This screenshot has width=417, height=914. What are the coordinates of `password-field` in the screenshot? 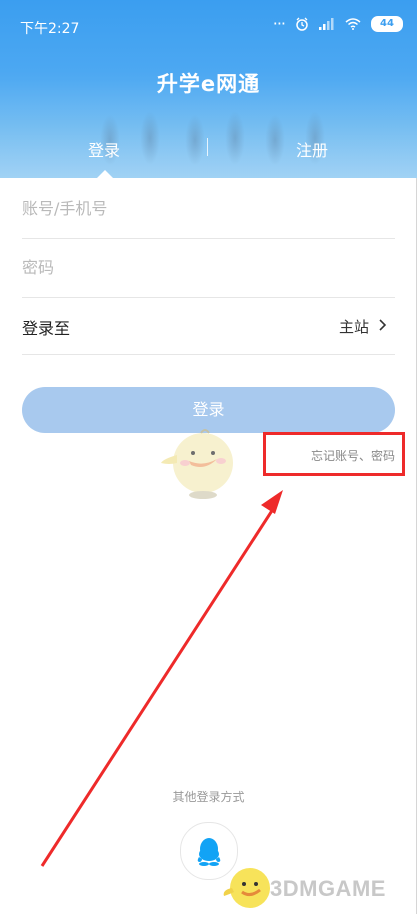 It's located at (208, 268).